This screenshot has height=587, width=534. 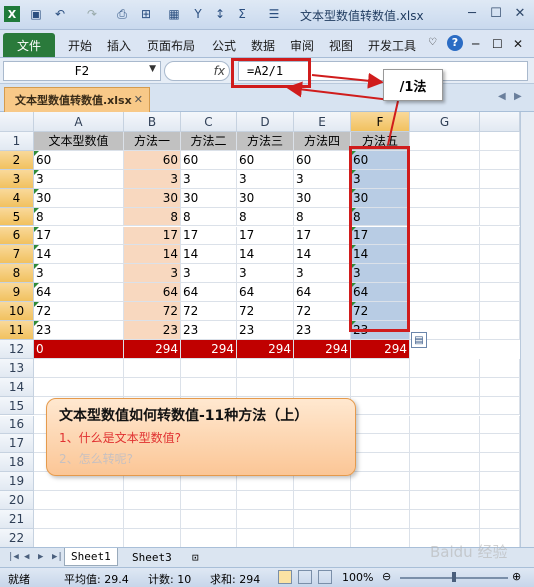 I want to click on status-sum: 求和: 294, so click(x=235, y=579).